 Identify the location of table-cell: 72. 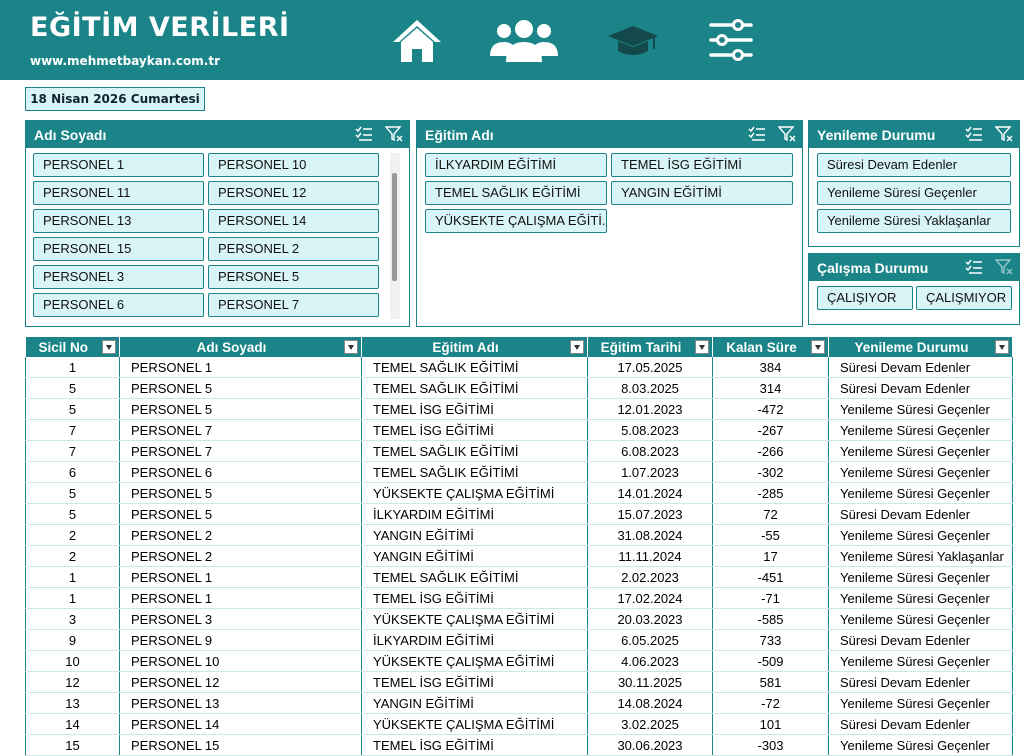
(770, 514).